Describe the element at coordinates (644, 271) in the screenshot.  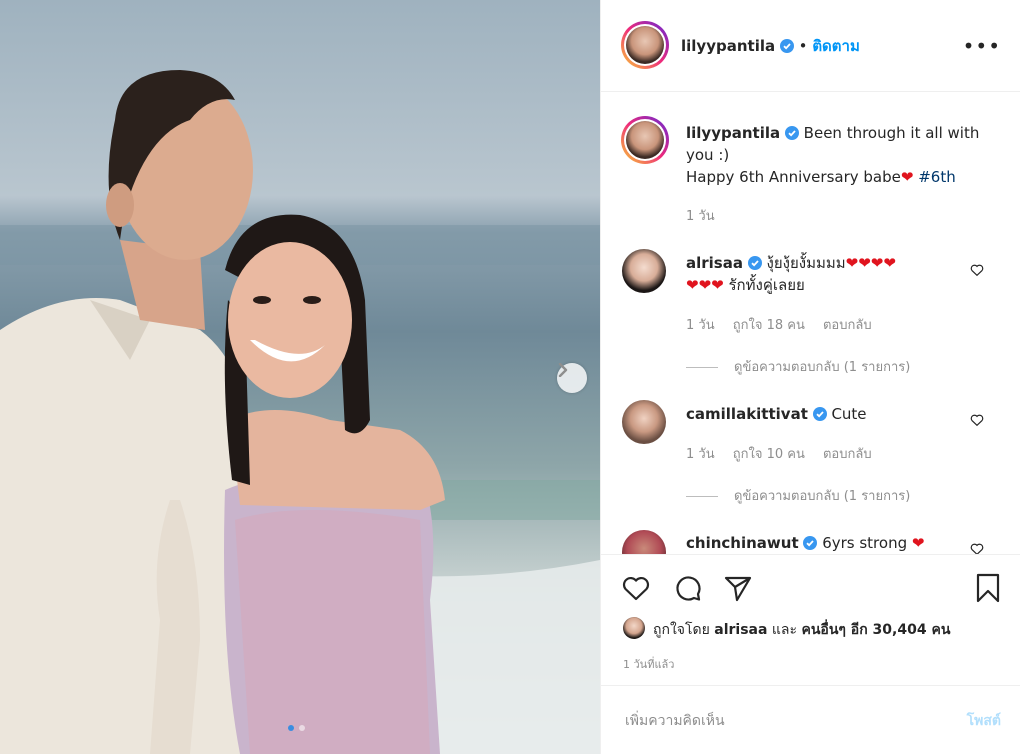
I see `comment-avatar-alrisaa` at that location.